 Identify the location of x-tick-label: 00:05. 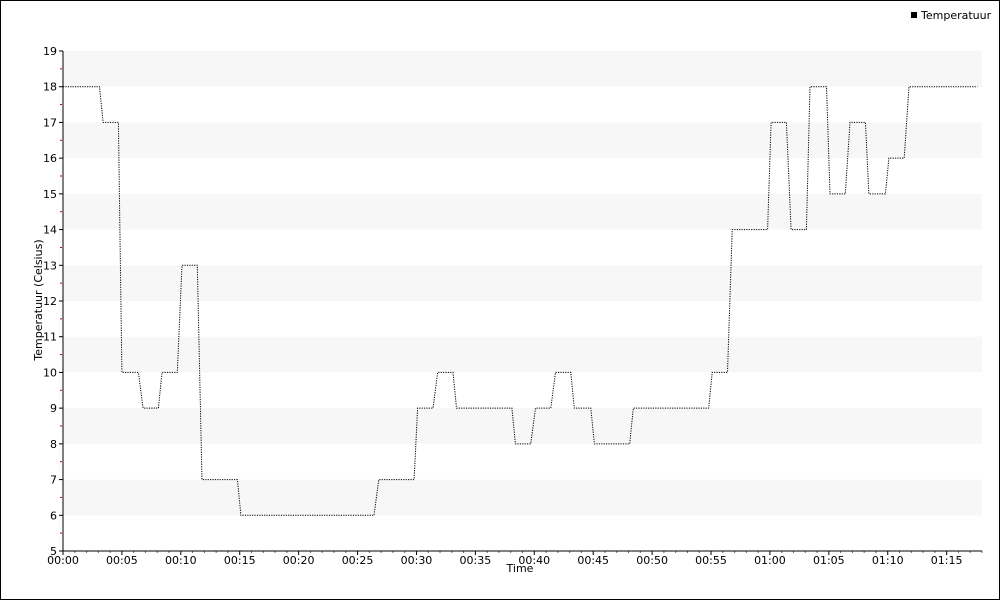
(122, 560).